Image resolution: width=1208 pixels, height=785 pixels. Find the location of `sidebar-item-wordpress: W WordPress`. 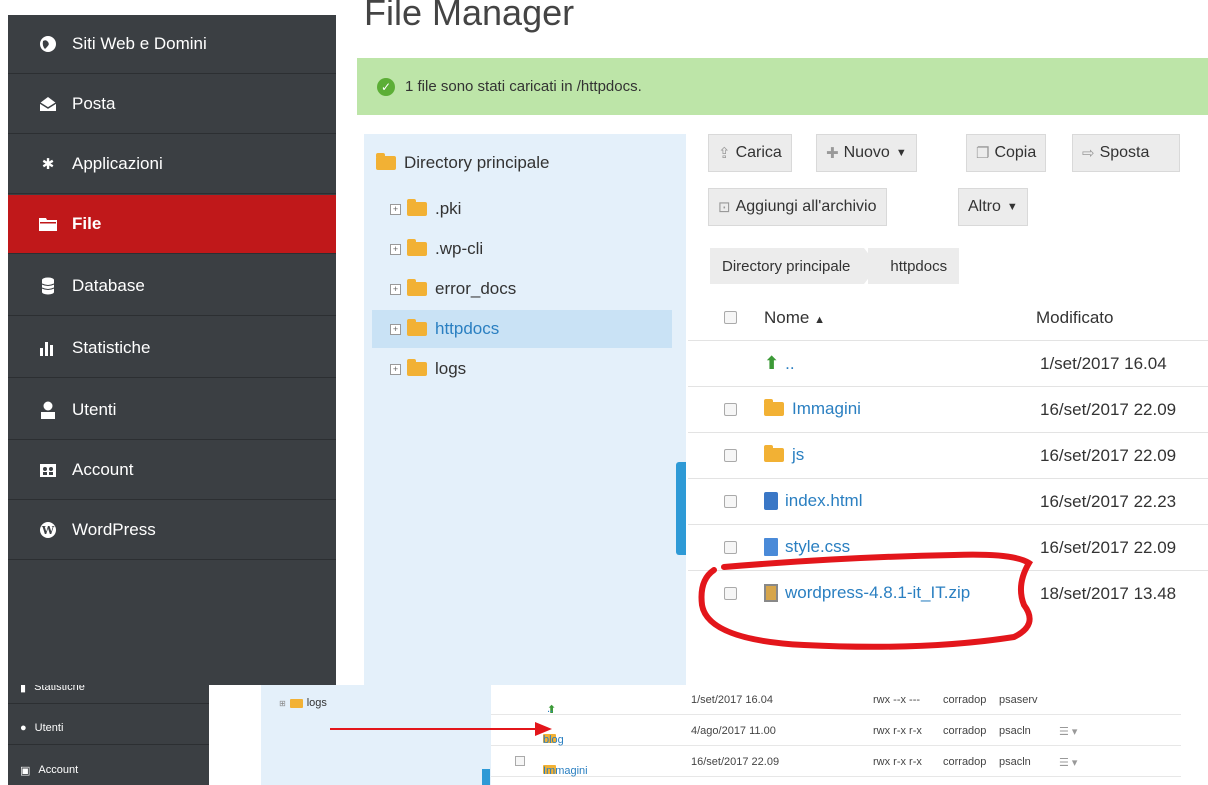

sidebar-item-wordpress: W WordPress is located at coordinates (172, 530).